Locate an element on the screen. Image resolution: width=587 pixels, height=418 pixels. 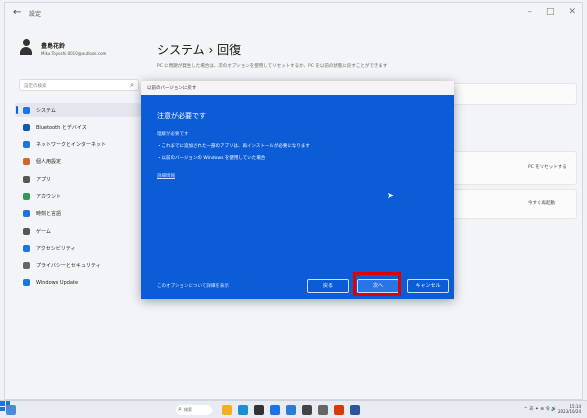
title-bar: ← 設定 – □ ✕ is located at coordinates (293, 14).